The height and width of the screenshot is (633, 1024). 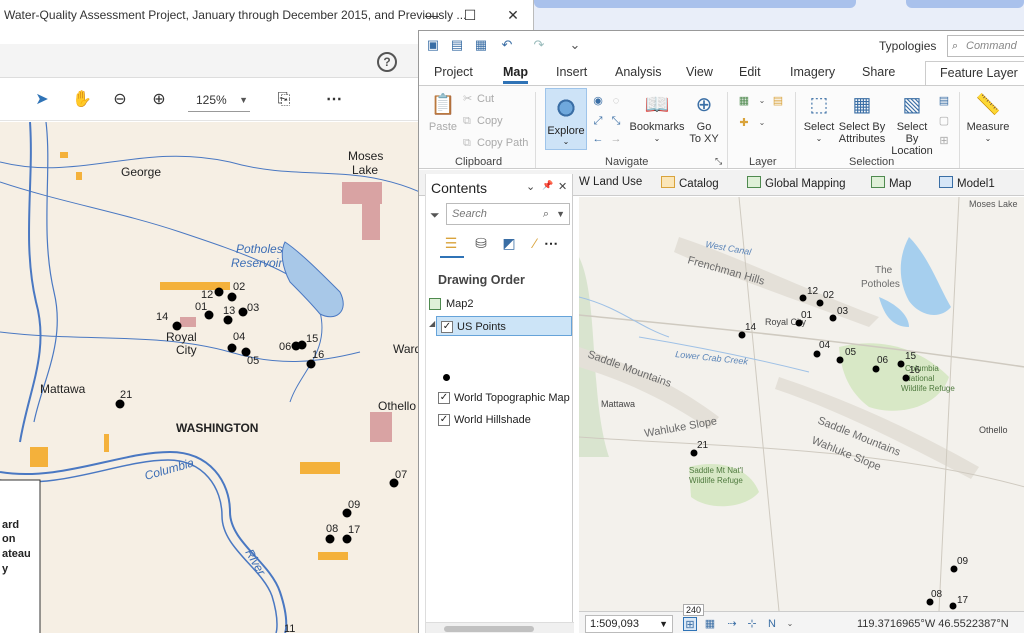 I want to click on save-project-icon: ▦, so click(x=481, y=45).